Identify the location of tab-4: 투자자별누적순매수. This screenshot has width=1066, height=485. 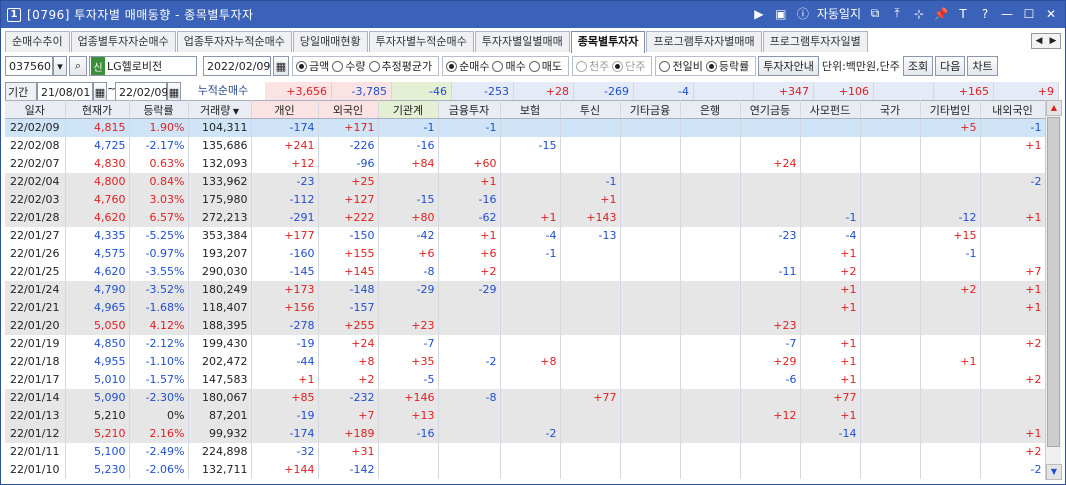
(421, 41).